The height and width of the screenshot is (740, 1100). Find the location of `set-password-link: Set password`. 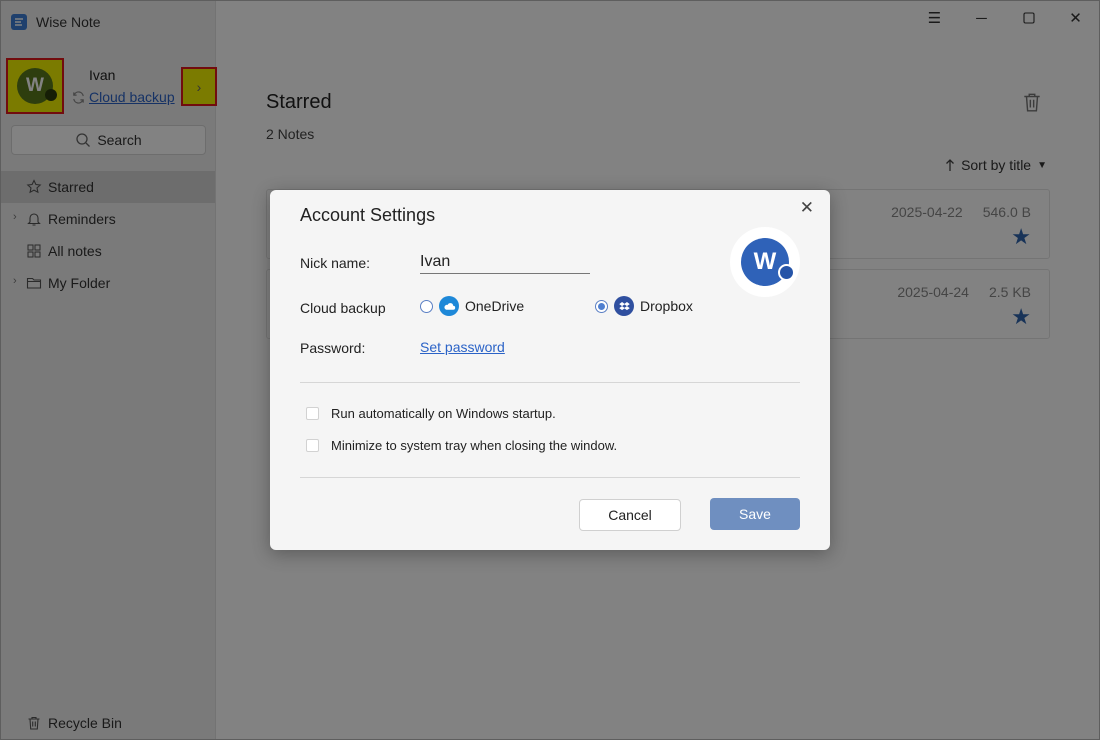

set-password-link: Set password is located at coordinates (462, 347).